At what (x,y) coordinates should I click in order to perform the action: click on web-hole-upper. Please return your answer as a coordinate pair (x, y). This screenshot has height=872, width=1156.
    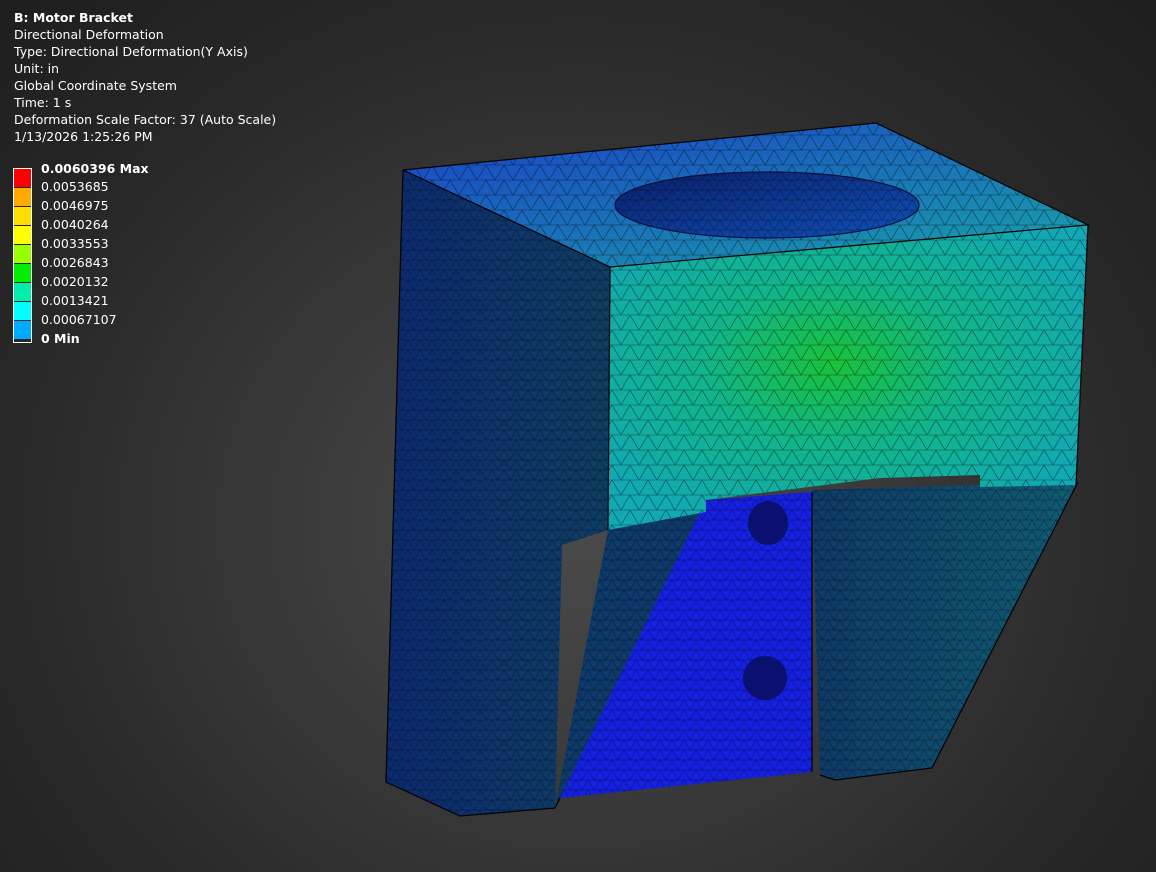
    Looking at the image, I should click on (768, 523).